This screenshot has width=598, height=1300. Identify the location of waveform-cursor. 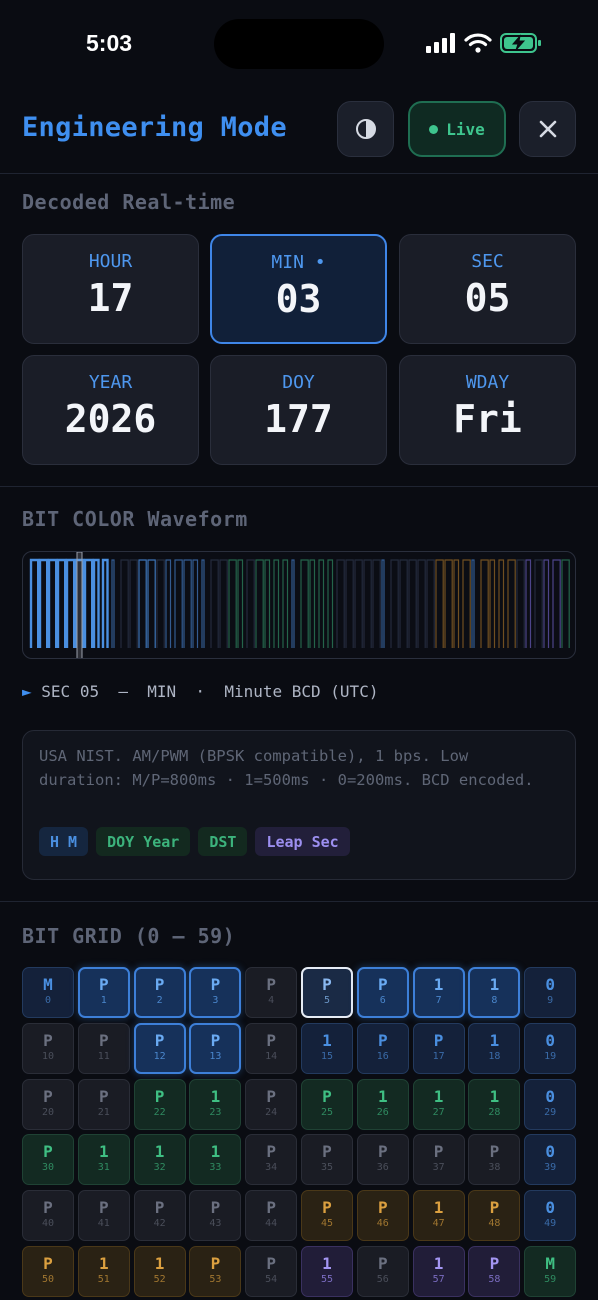
(79, 605).